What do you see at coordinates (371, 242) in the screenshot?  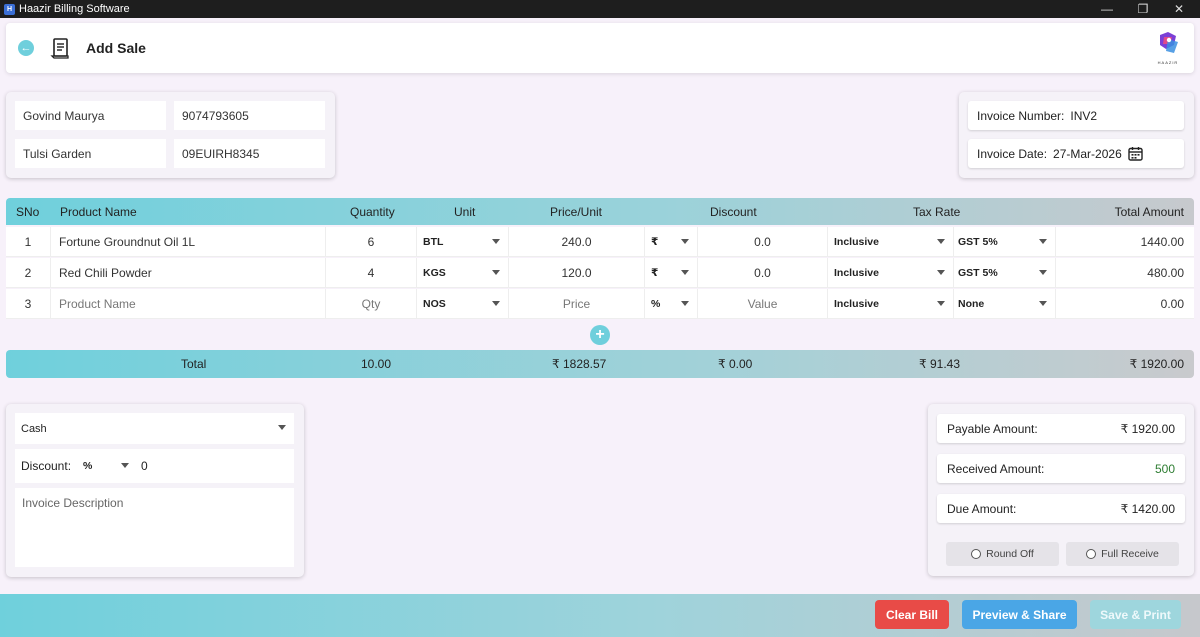 I see `quantity-input: 6` at bounding box center [371, 242].